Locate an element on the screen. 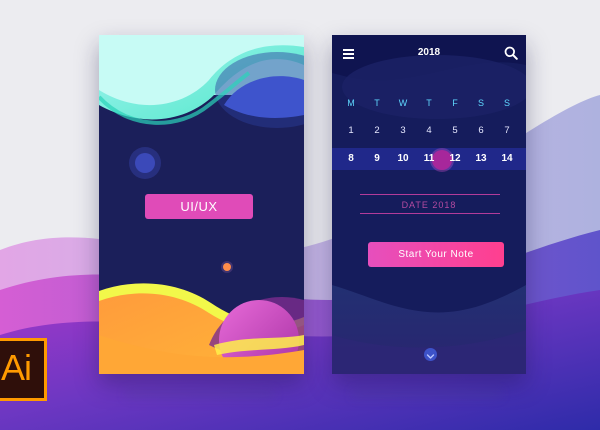 This screenshot has width=600, height=430. calendar-header: 2018 is located at coordinates (429, 54).